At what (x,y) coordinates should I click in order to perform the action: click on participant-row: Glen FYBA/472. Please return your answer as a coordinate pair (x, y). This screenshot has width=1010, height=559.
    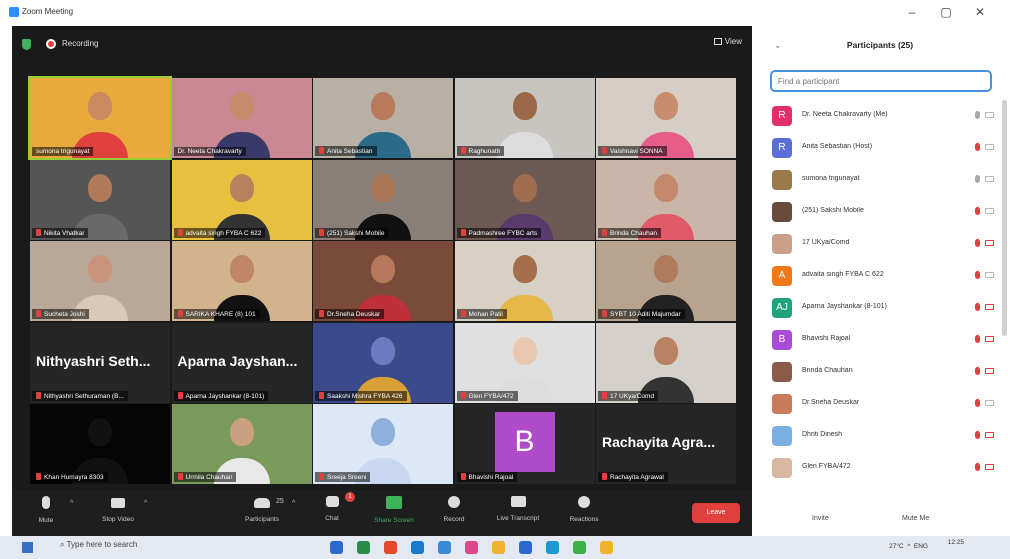
    Looking at the image, I should click on (884, 468).